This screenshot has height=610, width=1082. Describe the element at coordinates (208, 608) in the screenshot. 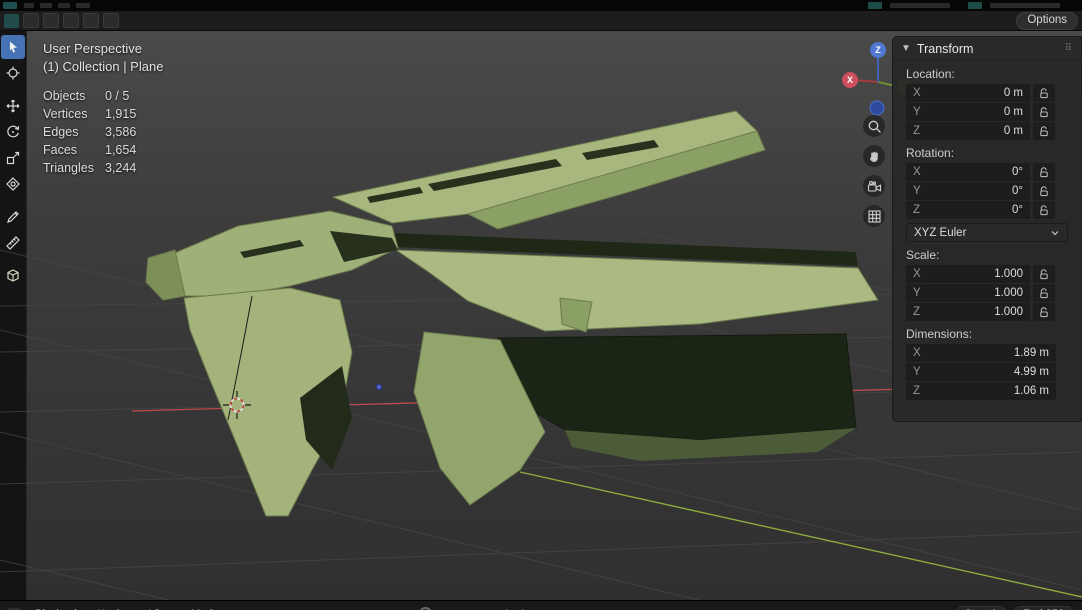

I see `marker-menu: Marker` at that location.